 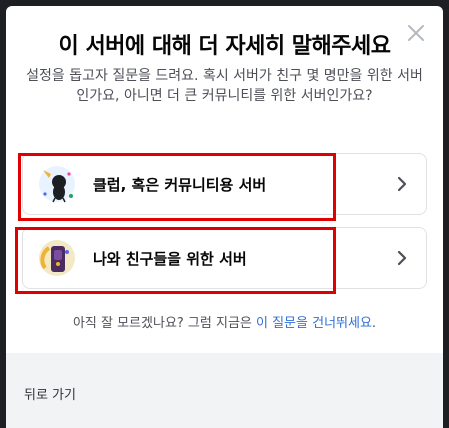 I want to click on friends-icon, so click(x=57, y=258).